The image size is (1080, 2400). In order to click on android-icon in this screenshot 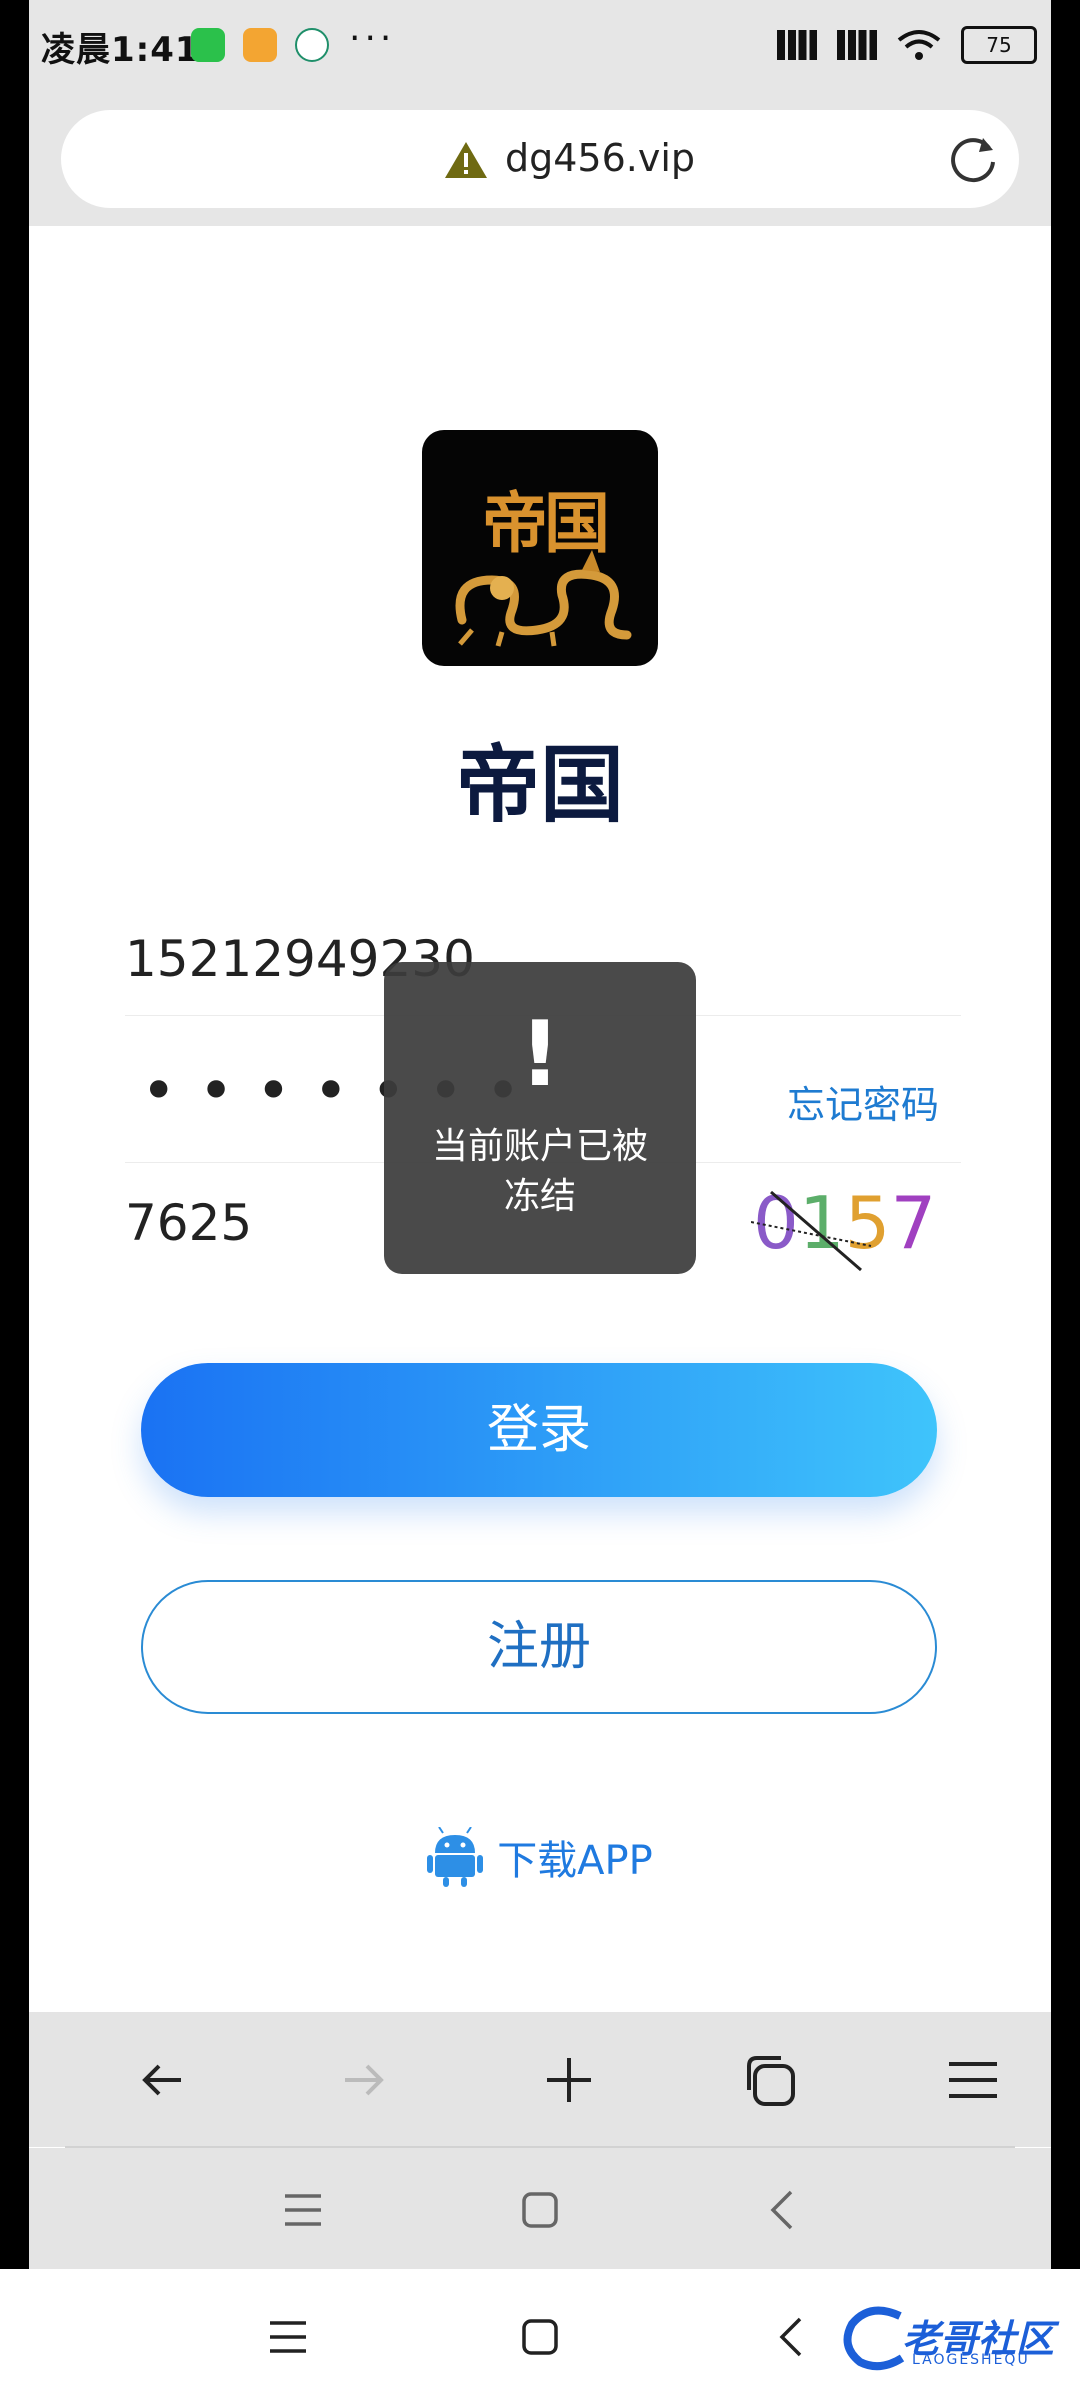, I will do `click(455, 1857)`.